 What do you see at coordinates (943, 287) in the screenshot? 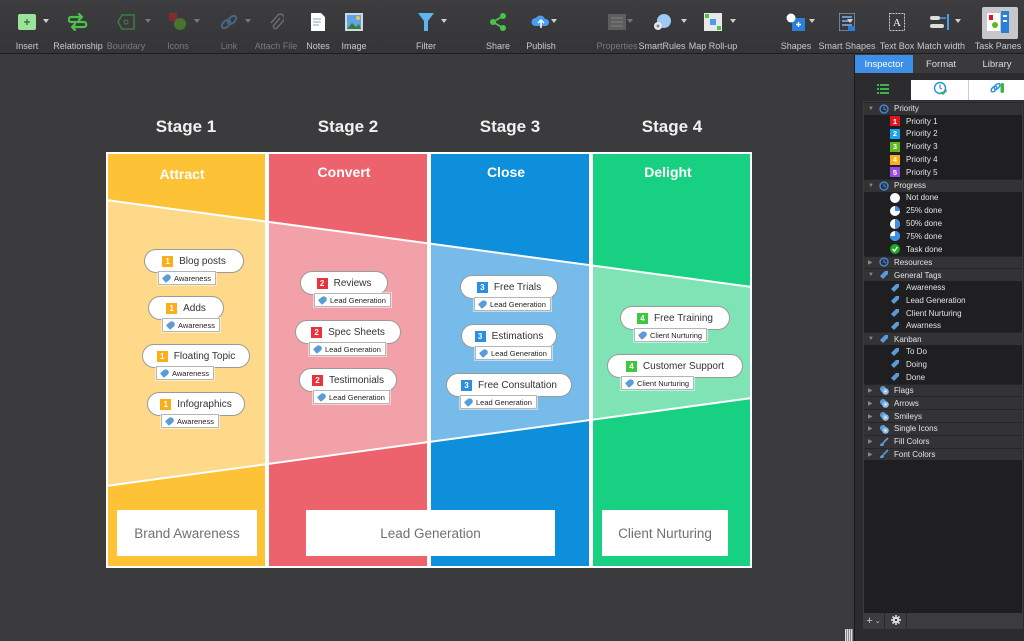
I see `tree-item: Awareness` at bounding box center [943, 287].